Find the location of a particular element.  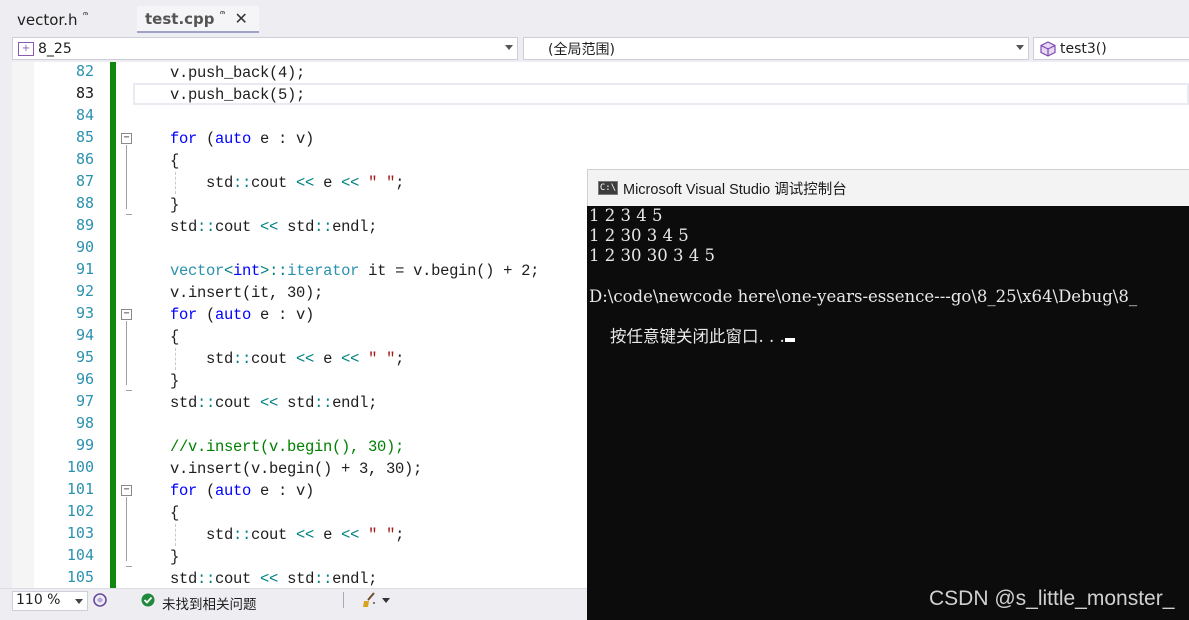

line-number: 100 is located at coordinates (80, 467).